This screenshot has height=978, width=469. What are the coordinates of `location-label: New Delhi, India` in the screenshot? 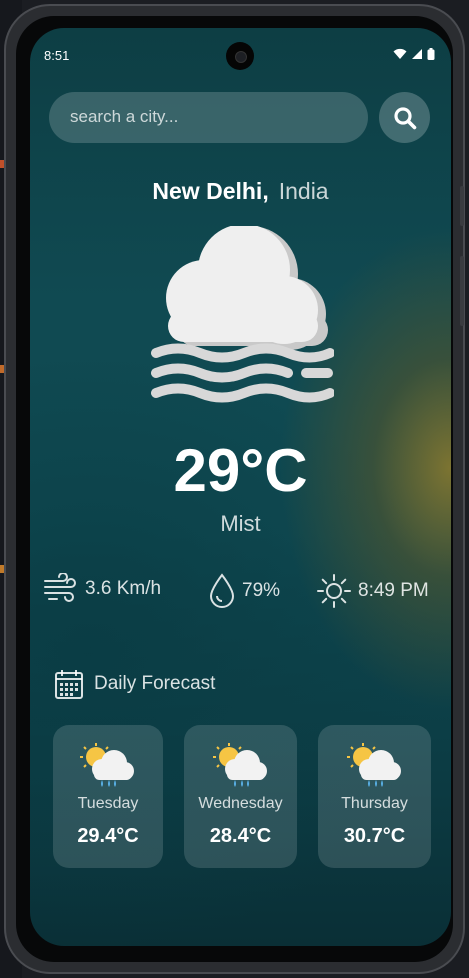 It's located at (240, 191).